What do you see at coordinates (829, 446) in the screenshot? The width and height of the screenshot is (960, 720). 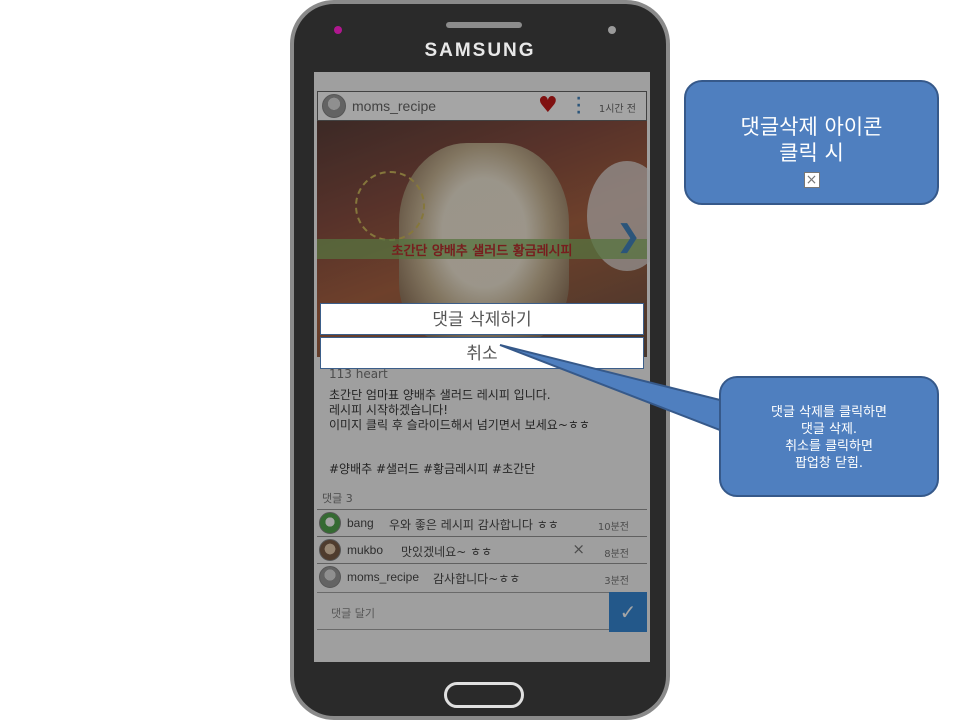 I see `annotation-text: 취소를 클릭하면` at bounding box center [829, 446].